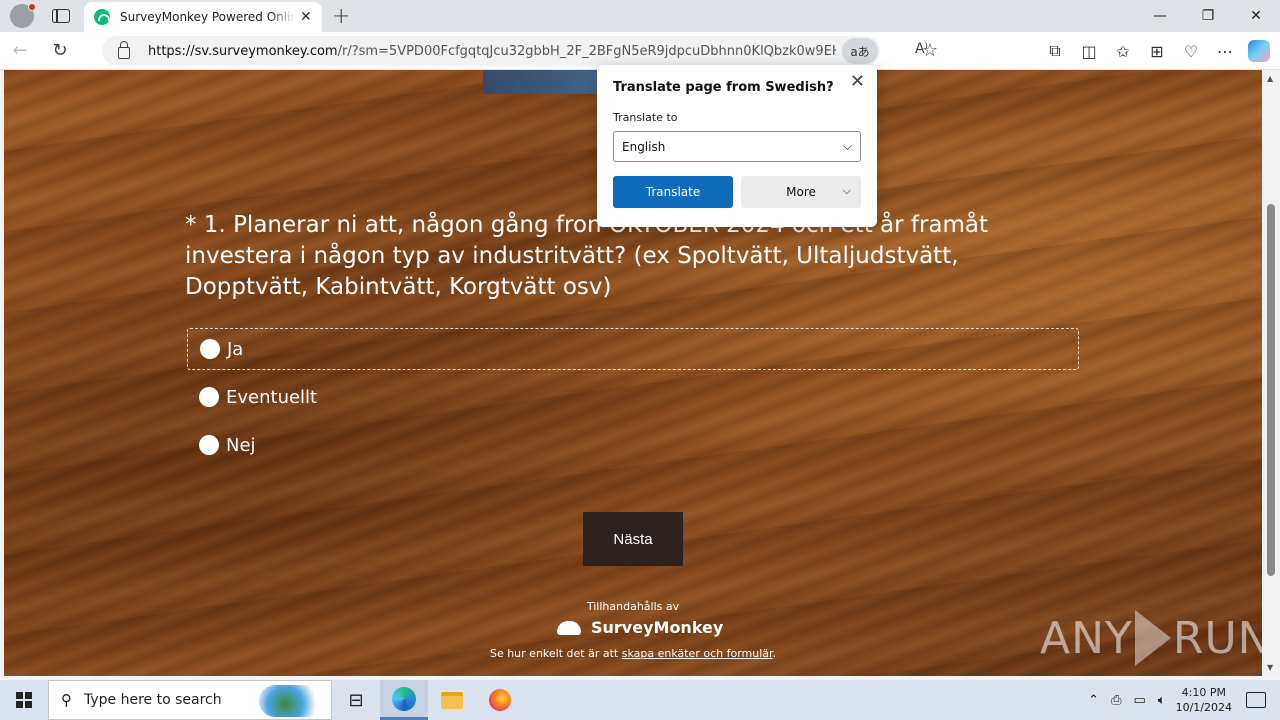  What do you see at coordinates (1270, 667) in the screenshot?
I see `scroll-down-icon: ▼` at bounding box center [1270, 667].